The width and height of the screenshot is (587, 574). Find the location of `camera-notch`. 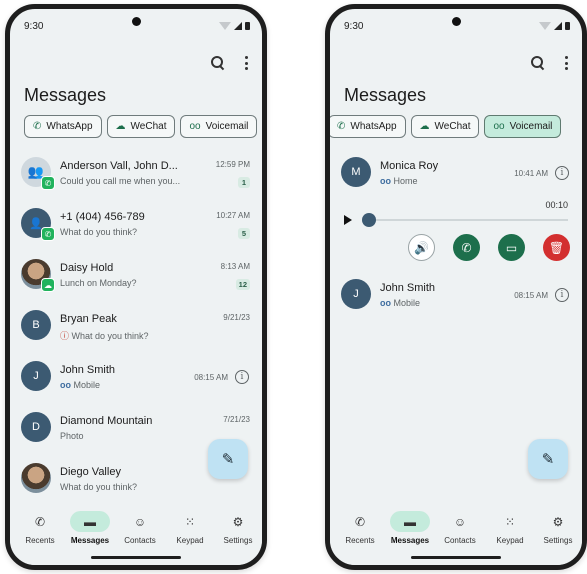

camera-notch is located at coordinates (136, 21).